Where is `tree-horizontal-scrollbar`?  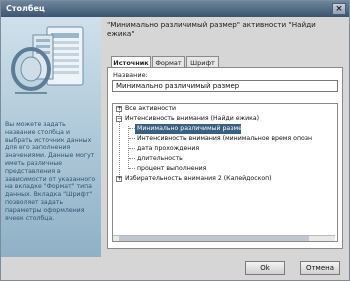
tree-horizontal-scrollbar is located at coordinates (224, 238).